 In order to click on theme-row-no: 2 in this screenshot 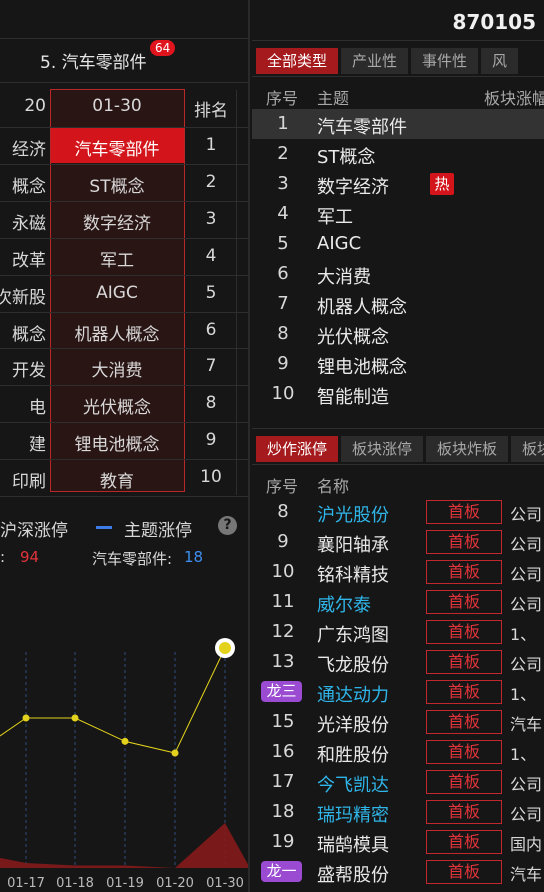, I will do `click(283, 153)`.